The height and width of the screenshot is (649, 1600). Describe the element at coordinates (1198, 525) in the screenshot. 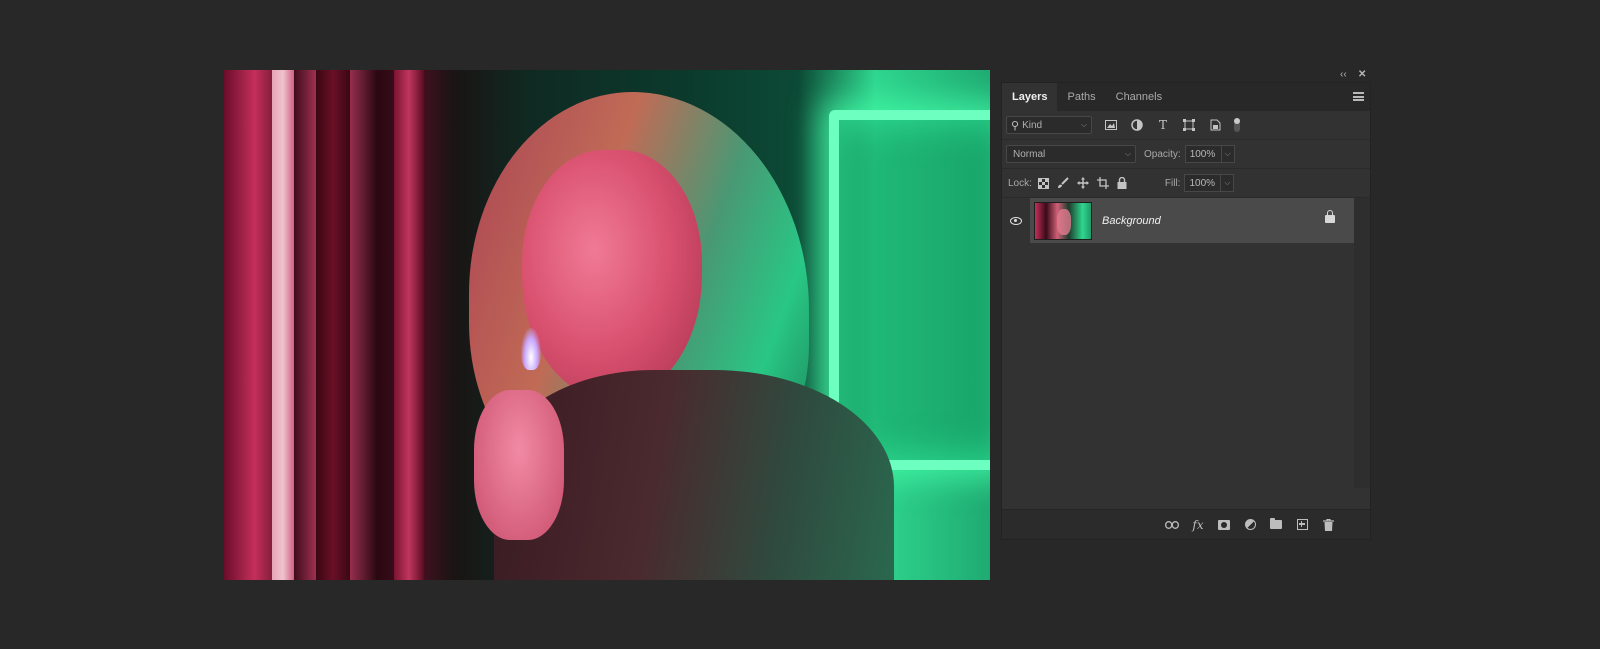

I see `fx-icon: fx` at that location.